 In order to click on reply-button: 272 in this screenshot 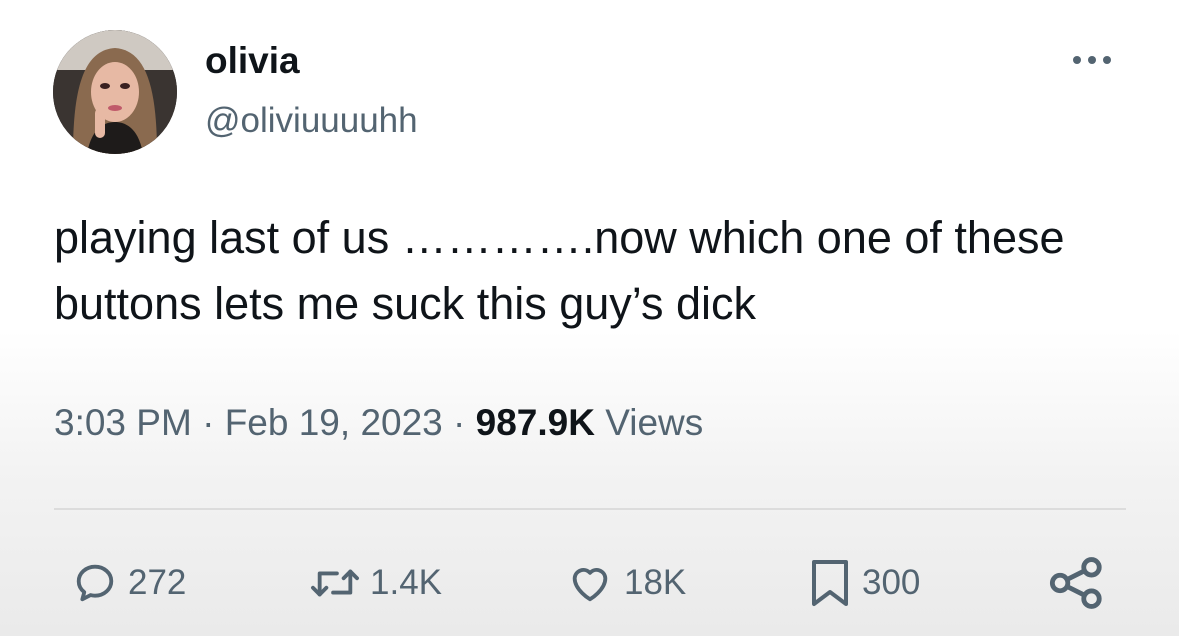, I will do `click(129, 583)`.